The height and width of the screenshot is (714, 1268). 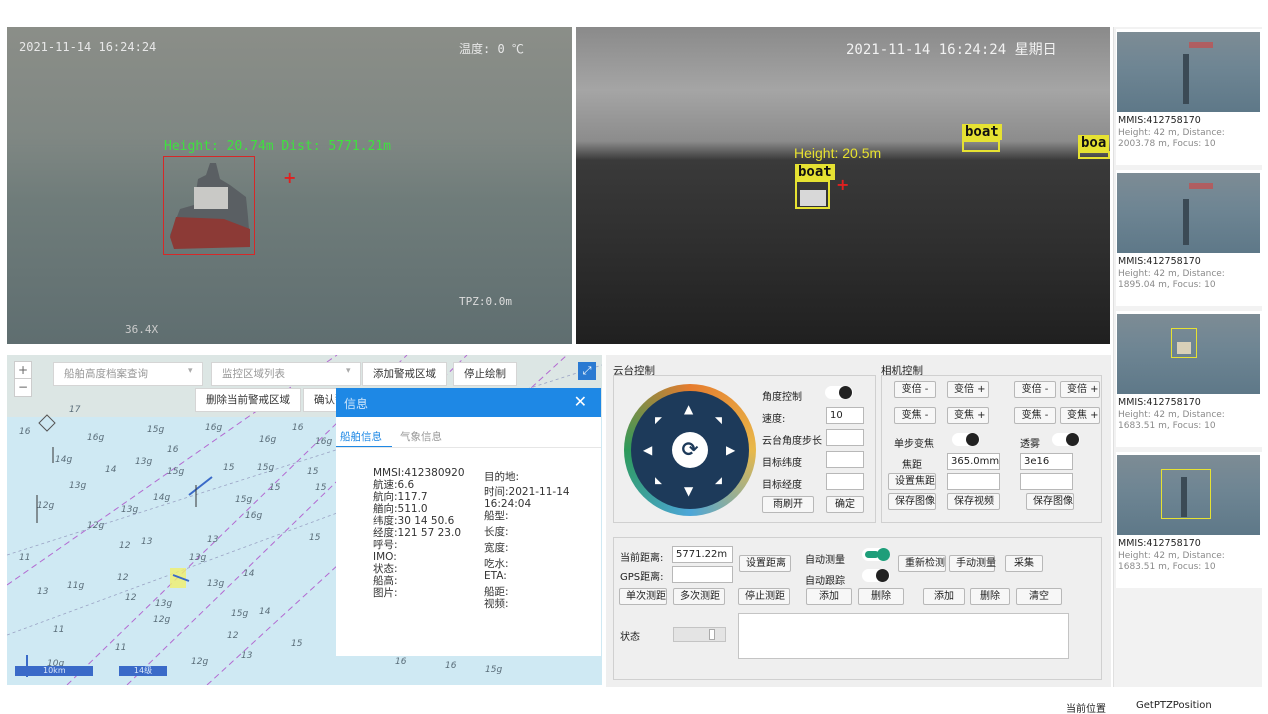 What do you see at coordinates (286, 374) in the screenshot?
I see `area-list-select: 监控区域列表` at bounding box center [286, 374].